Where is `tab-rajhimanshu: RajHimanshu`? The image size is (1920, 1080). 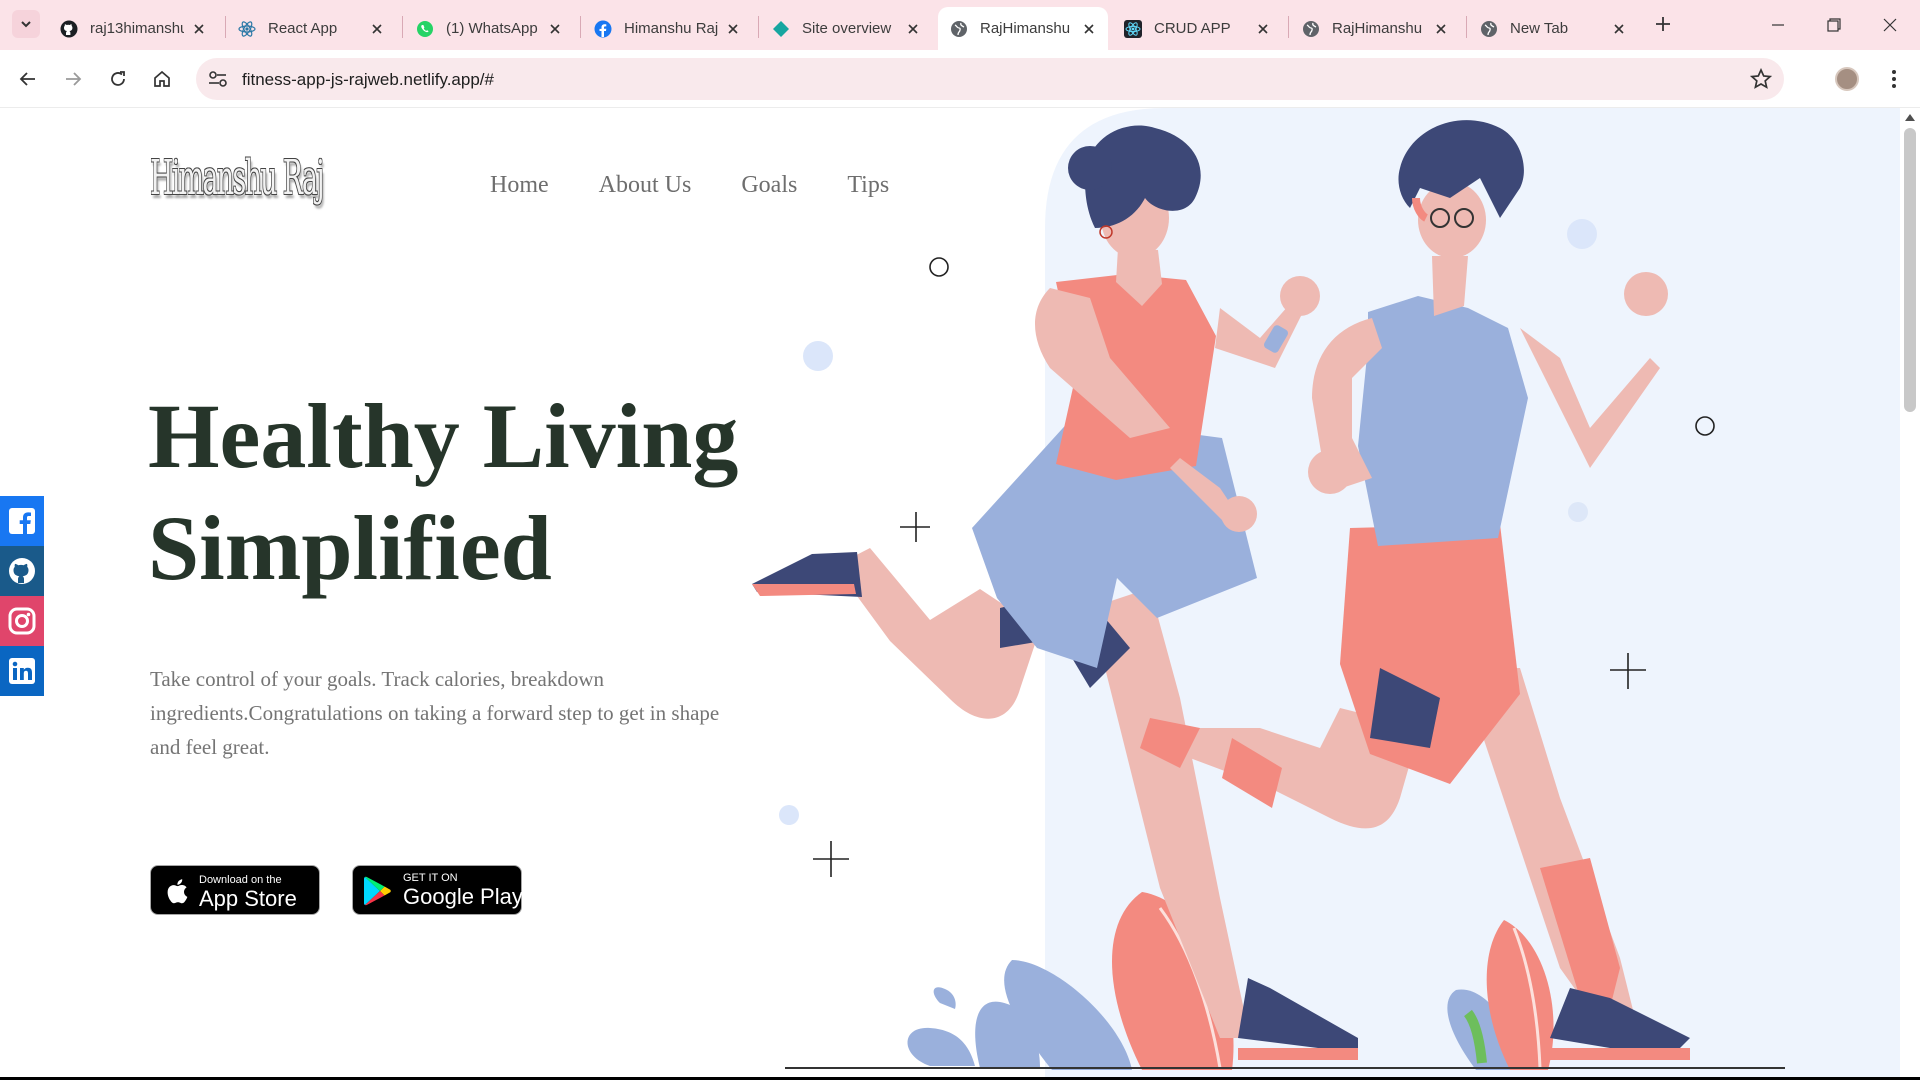
tab-rajhimanshu: RajHimanshu is located at coordinates (1375, 28).